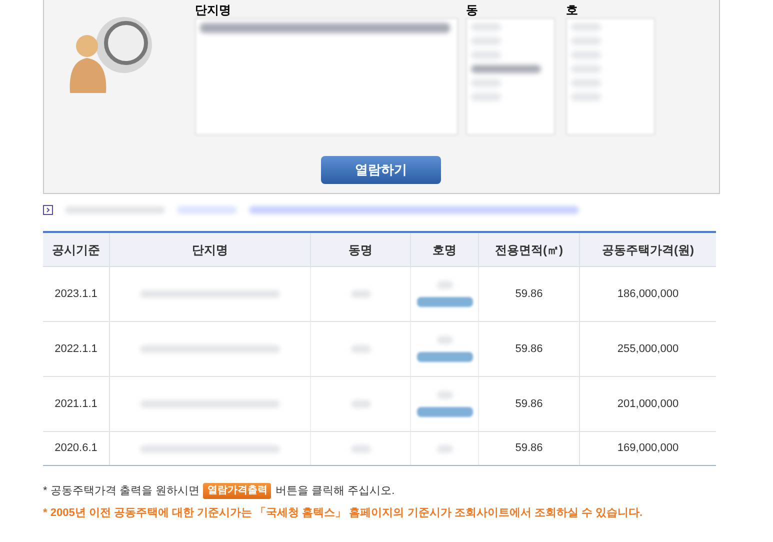 The width and height of the screenshot is (773, 542). What do you see at coordinates (76, 448) in the screenshot?
I see `table-cell: 2020.6.1` at bounding box center [76, 448].